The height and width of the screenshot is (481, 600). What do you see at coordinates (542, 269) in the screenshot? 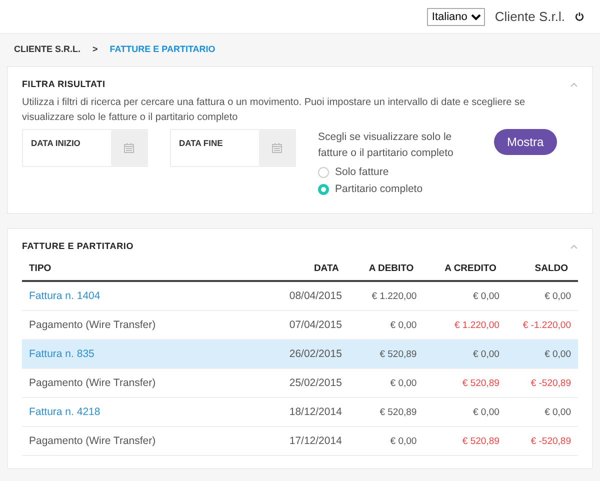
I see `column-header: SALDO` at bounding box center [542, 269].